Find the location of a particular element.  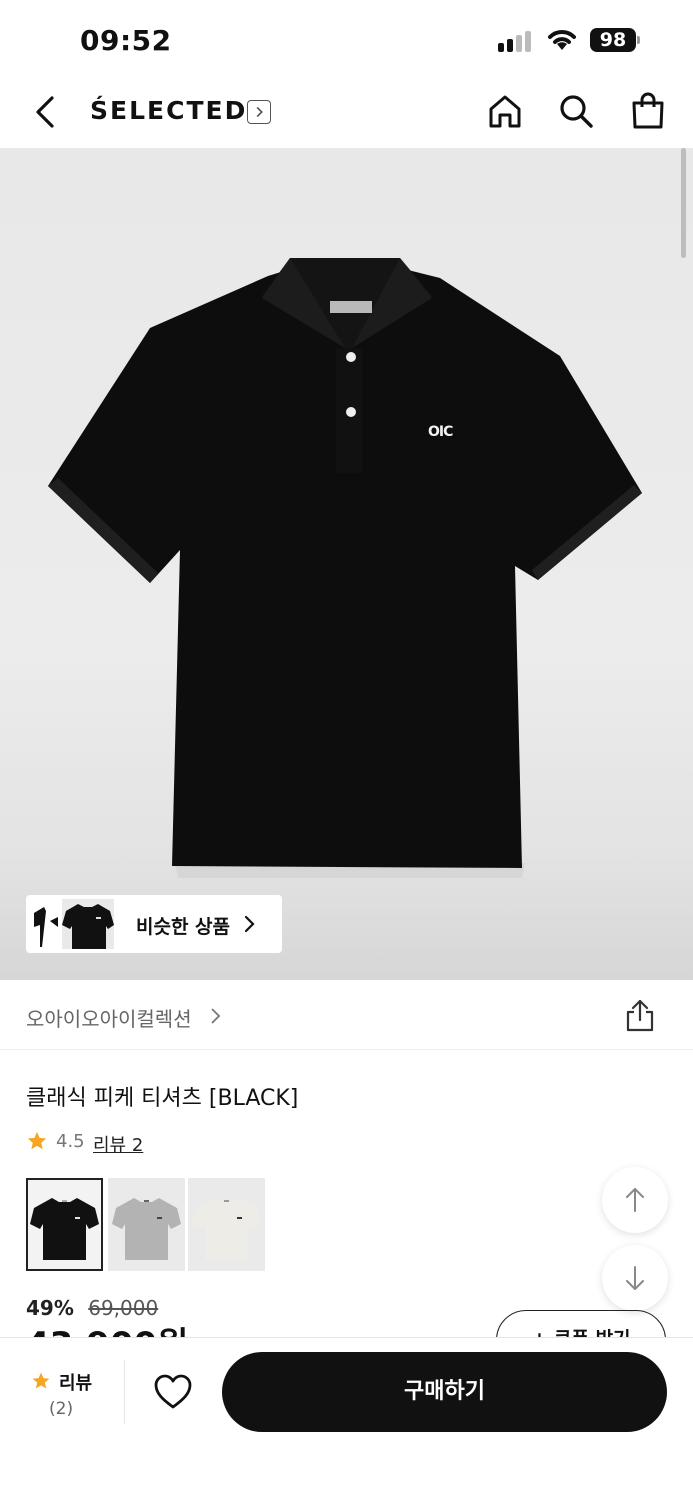

review-tab-count: (2) is located at coordinates (61, 1409).